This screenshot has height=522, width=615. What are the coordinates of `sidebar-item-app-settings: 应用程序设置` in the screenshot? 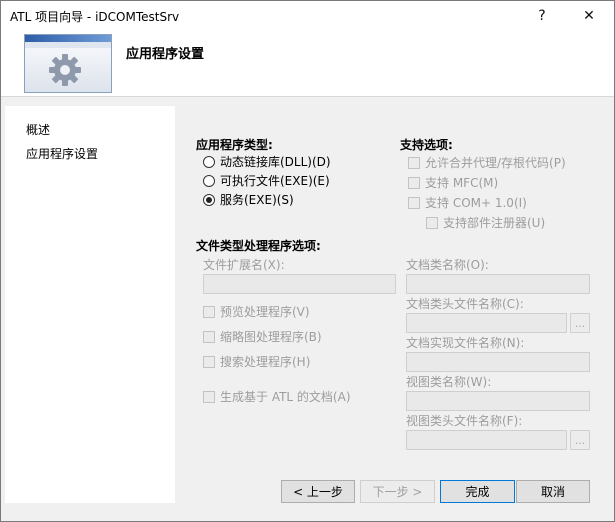 It's located at (62, 153).